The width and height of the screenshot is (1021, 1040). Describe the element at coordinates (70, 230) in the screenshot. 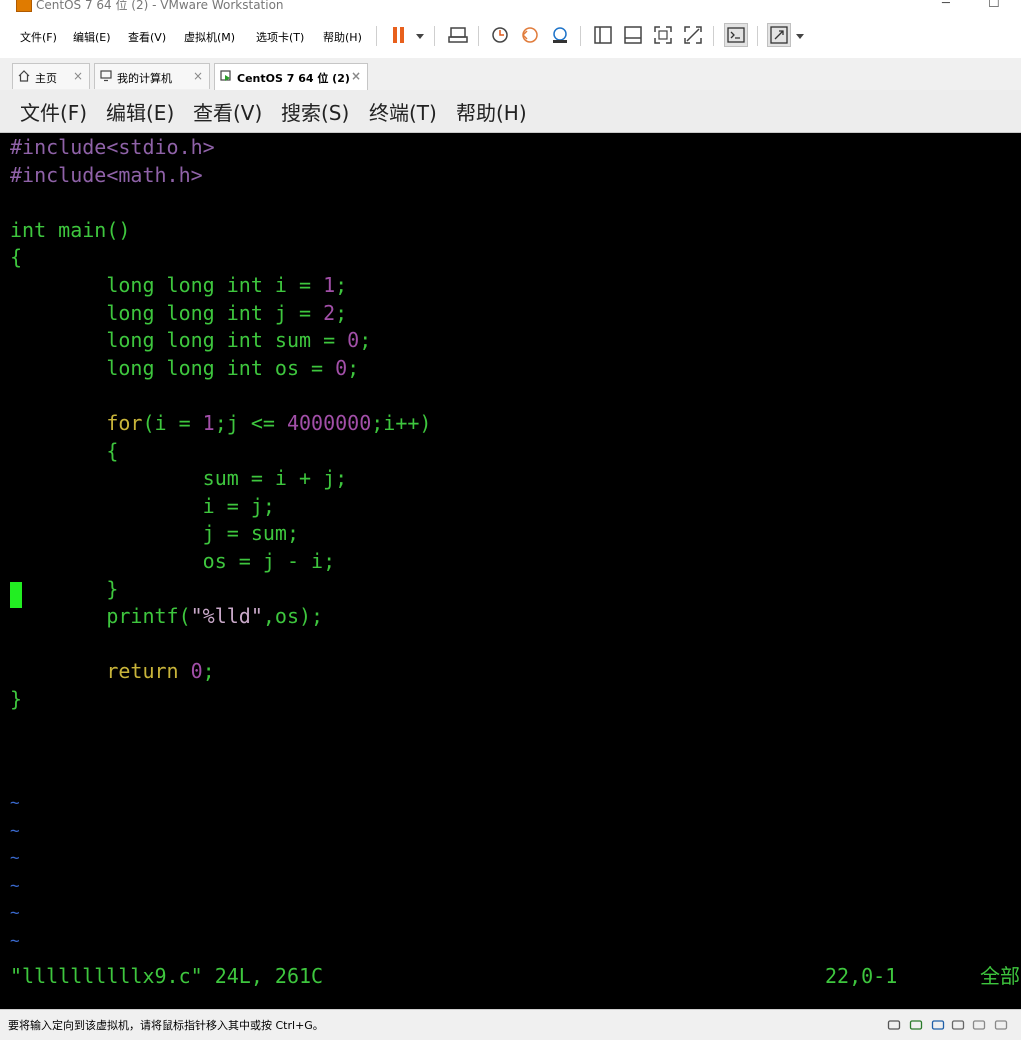

I see `code-line: int main()` at that location.